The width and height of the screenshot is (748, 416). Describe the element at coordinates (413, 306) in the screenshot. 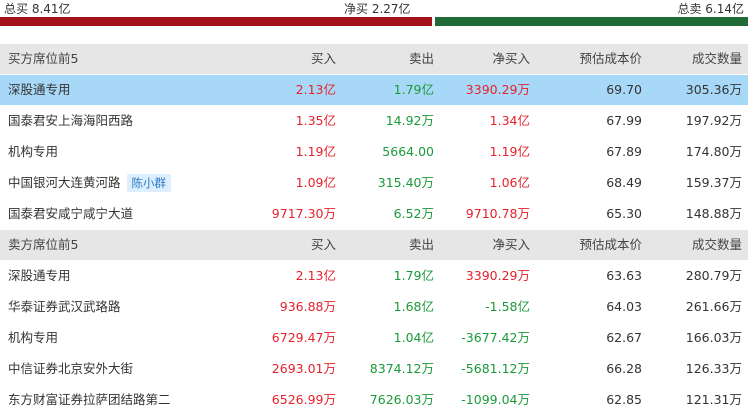

I see `sell-amount: 1.68亿` at that location.